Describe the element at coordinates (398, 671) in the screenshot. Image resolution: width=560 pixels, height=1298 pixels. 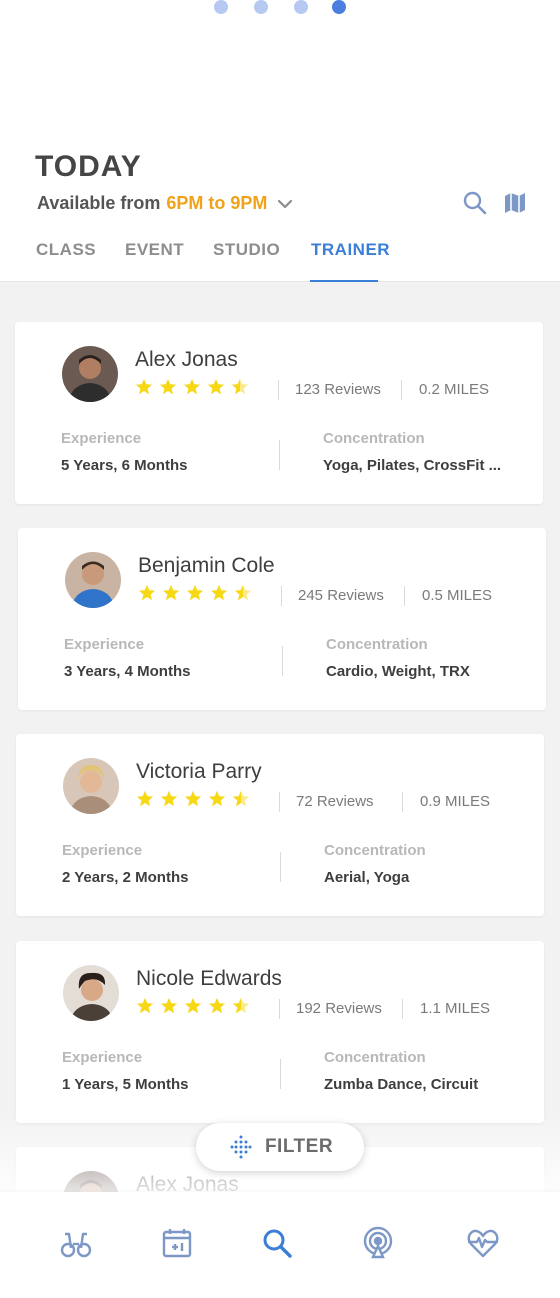
I see `concentration-value: Cardio, Weight, TRX` at that location.